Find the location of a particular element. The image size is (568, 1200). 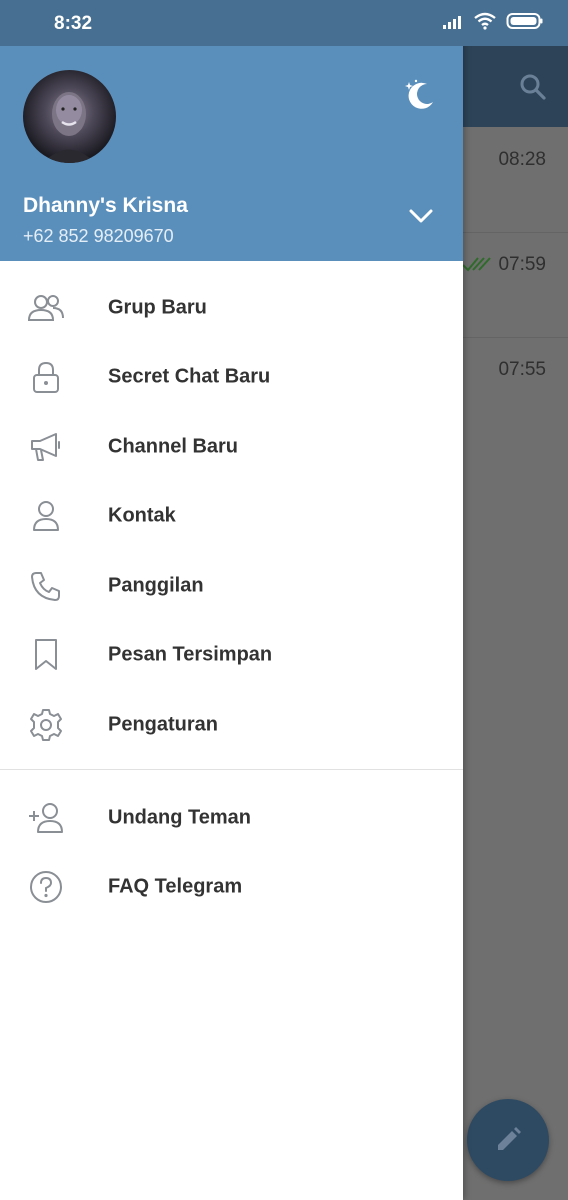

chevron-down-icon is located at coordinates (421, 218).